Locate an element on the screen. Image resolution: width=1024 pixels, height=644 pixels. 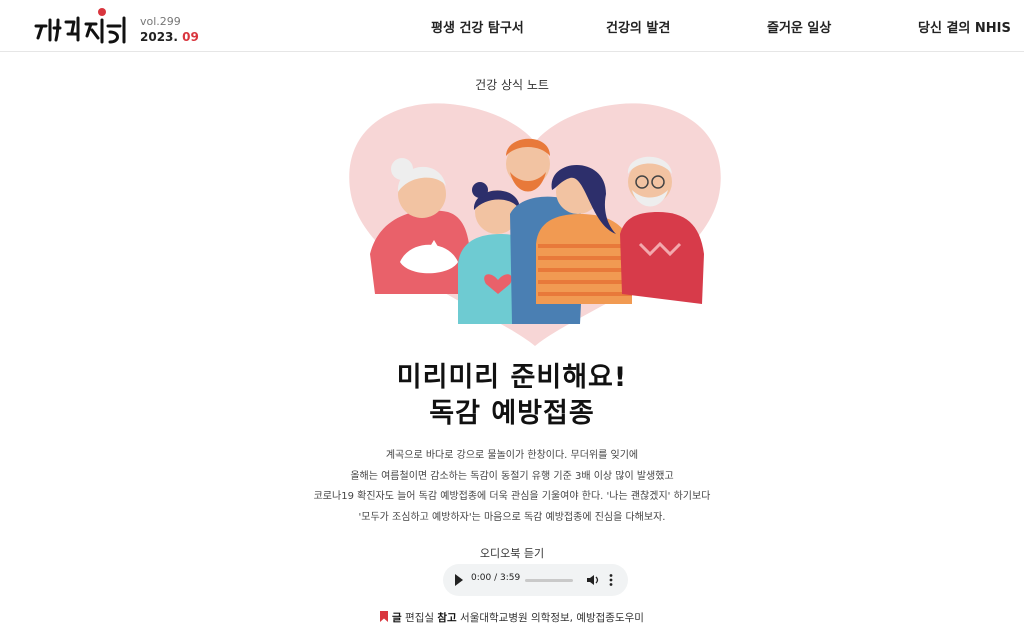
article-title-line2: 독감 예방접종 is located at coordinates (512, 413).